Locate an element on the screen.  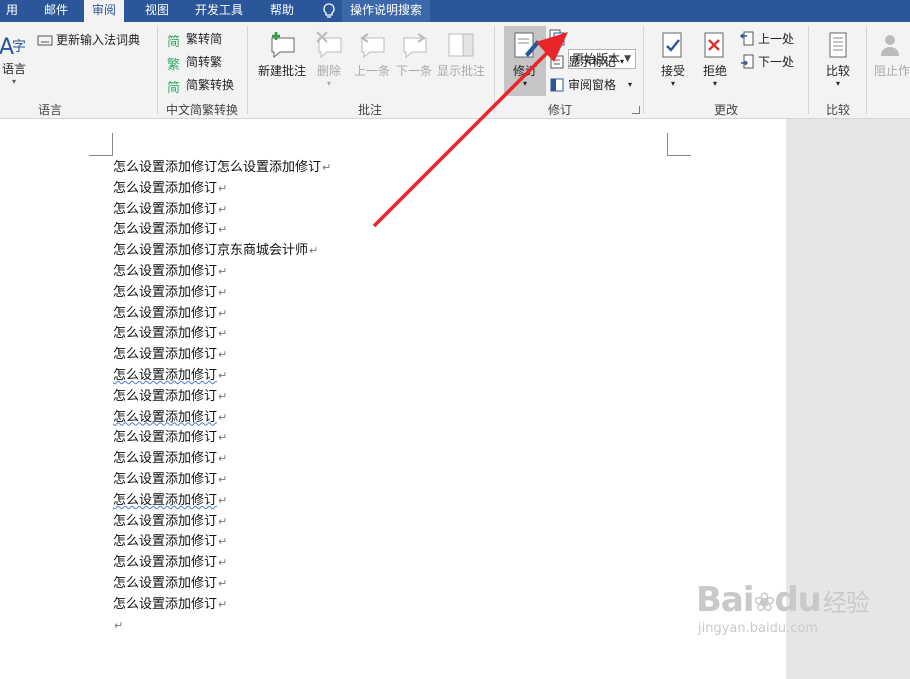
next-change-label: 下一处 is located at coordinates (776, 62).